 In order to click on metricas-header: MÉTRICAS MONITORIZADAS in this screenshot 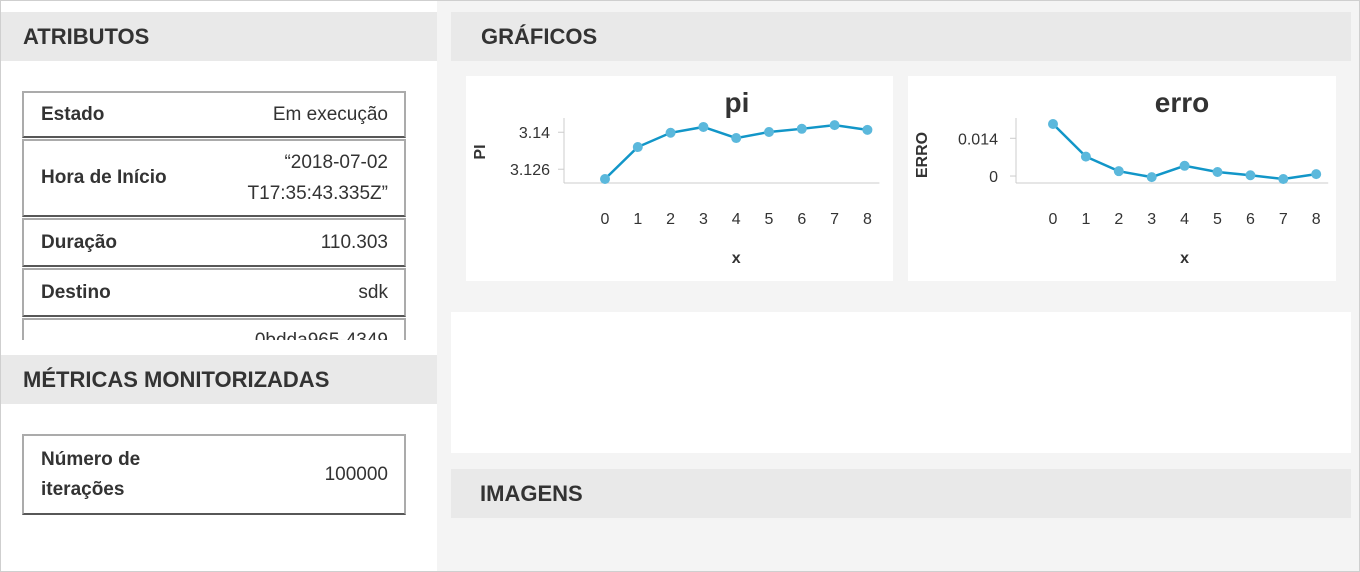, I will do `click(218, 379)`.